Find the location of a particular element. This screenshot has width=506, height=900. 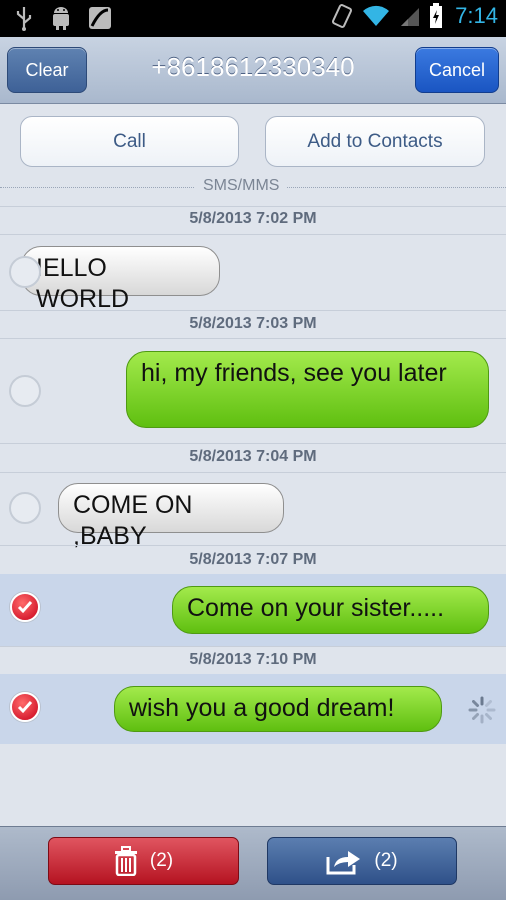

sending-spinner-icon is located at coordinates (482, 710).